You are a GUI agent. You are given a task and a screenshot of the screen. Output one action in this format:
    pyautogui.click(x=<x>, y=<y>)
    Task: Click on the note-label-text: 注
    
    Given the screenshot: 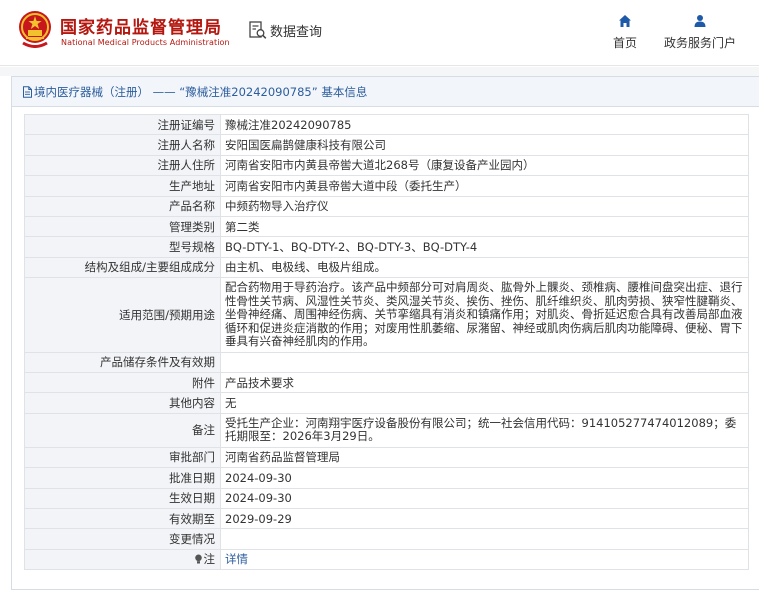 What is the action you would take?
    pyautogui.click(x=209, y=559)
    